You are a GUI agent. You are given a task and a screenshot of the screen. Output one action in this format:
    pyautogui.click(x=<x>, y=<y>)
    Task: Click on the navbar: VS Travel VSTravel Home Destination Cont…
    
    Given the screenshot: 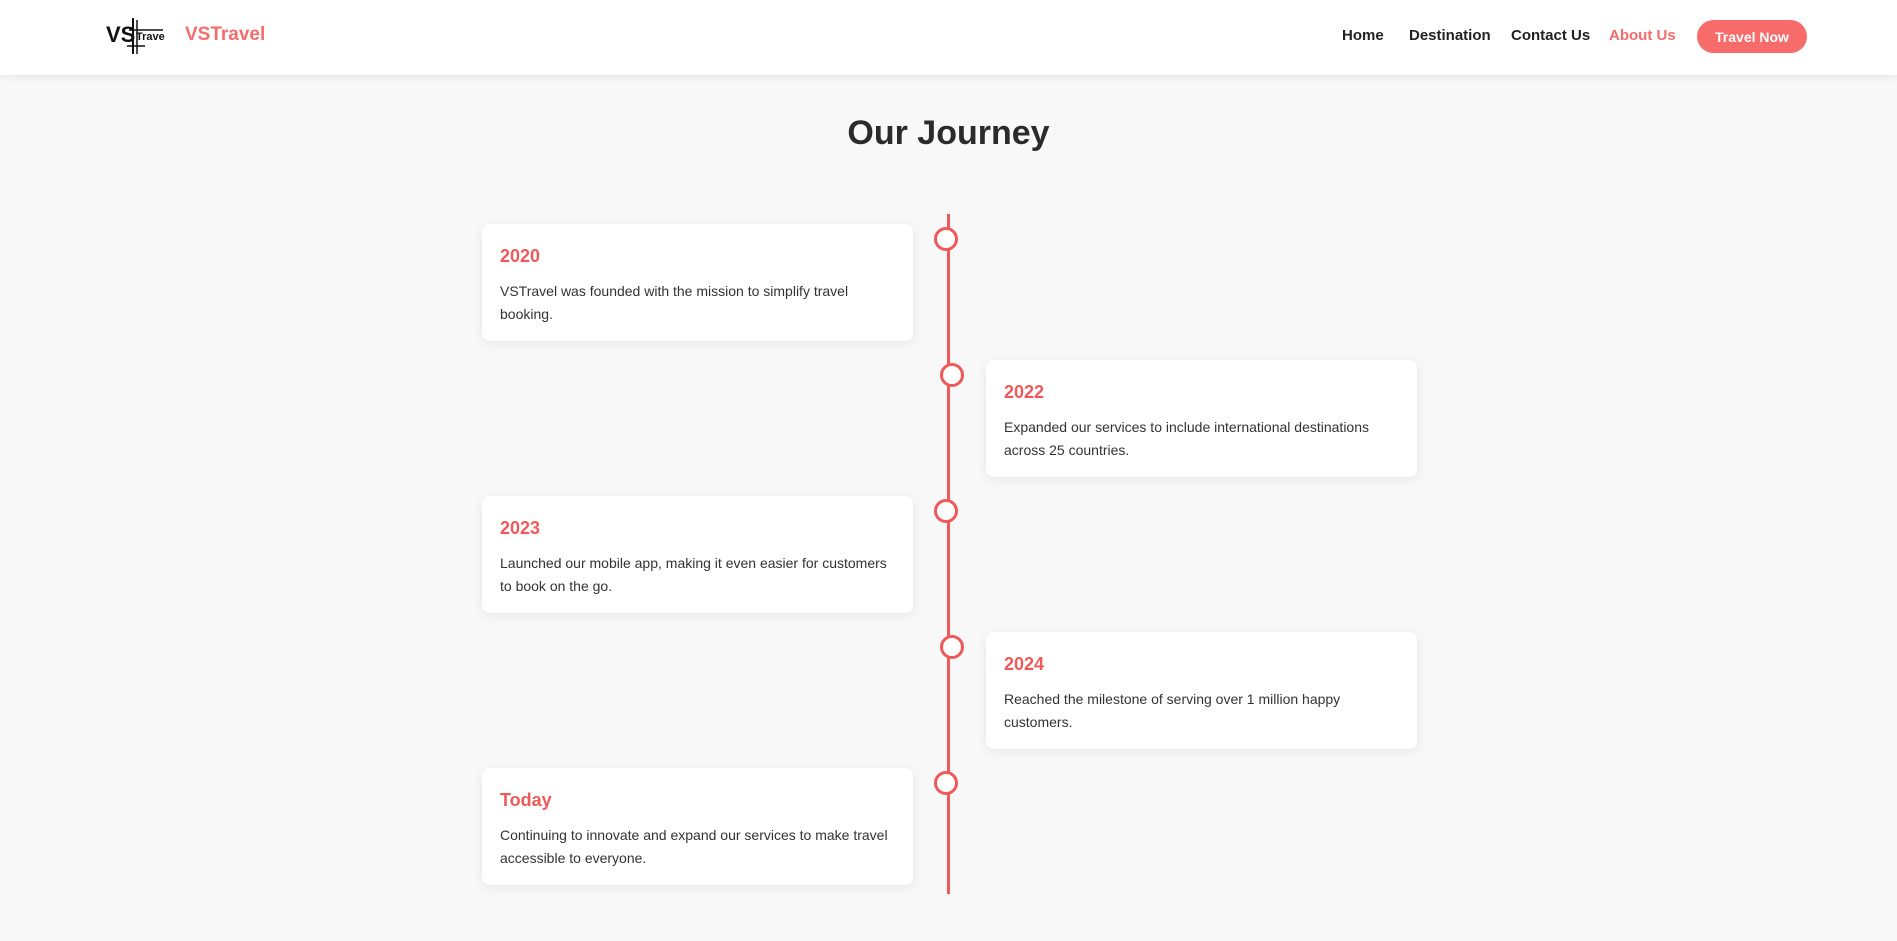 What is the action you would take?
    pyautogui.click(x=948, y=37)
    